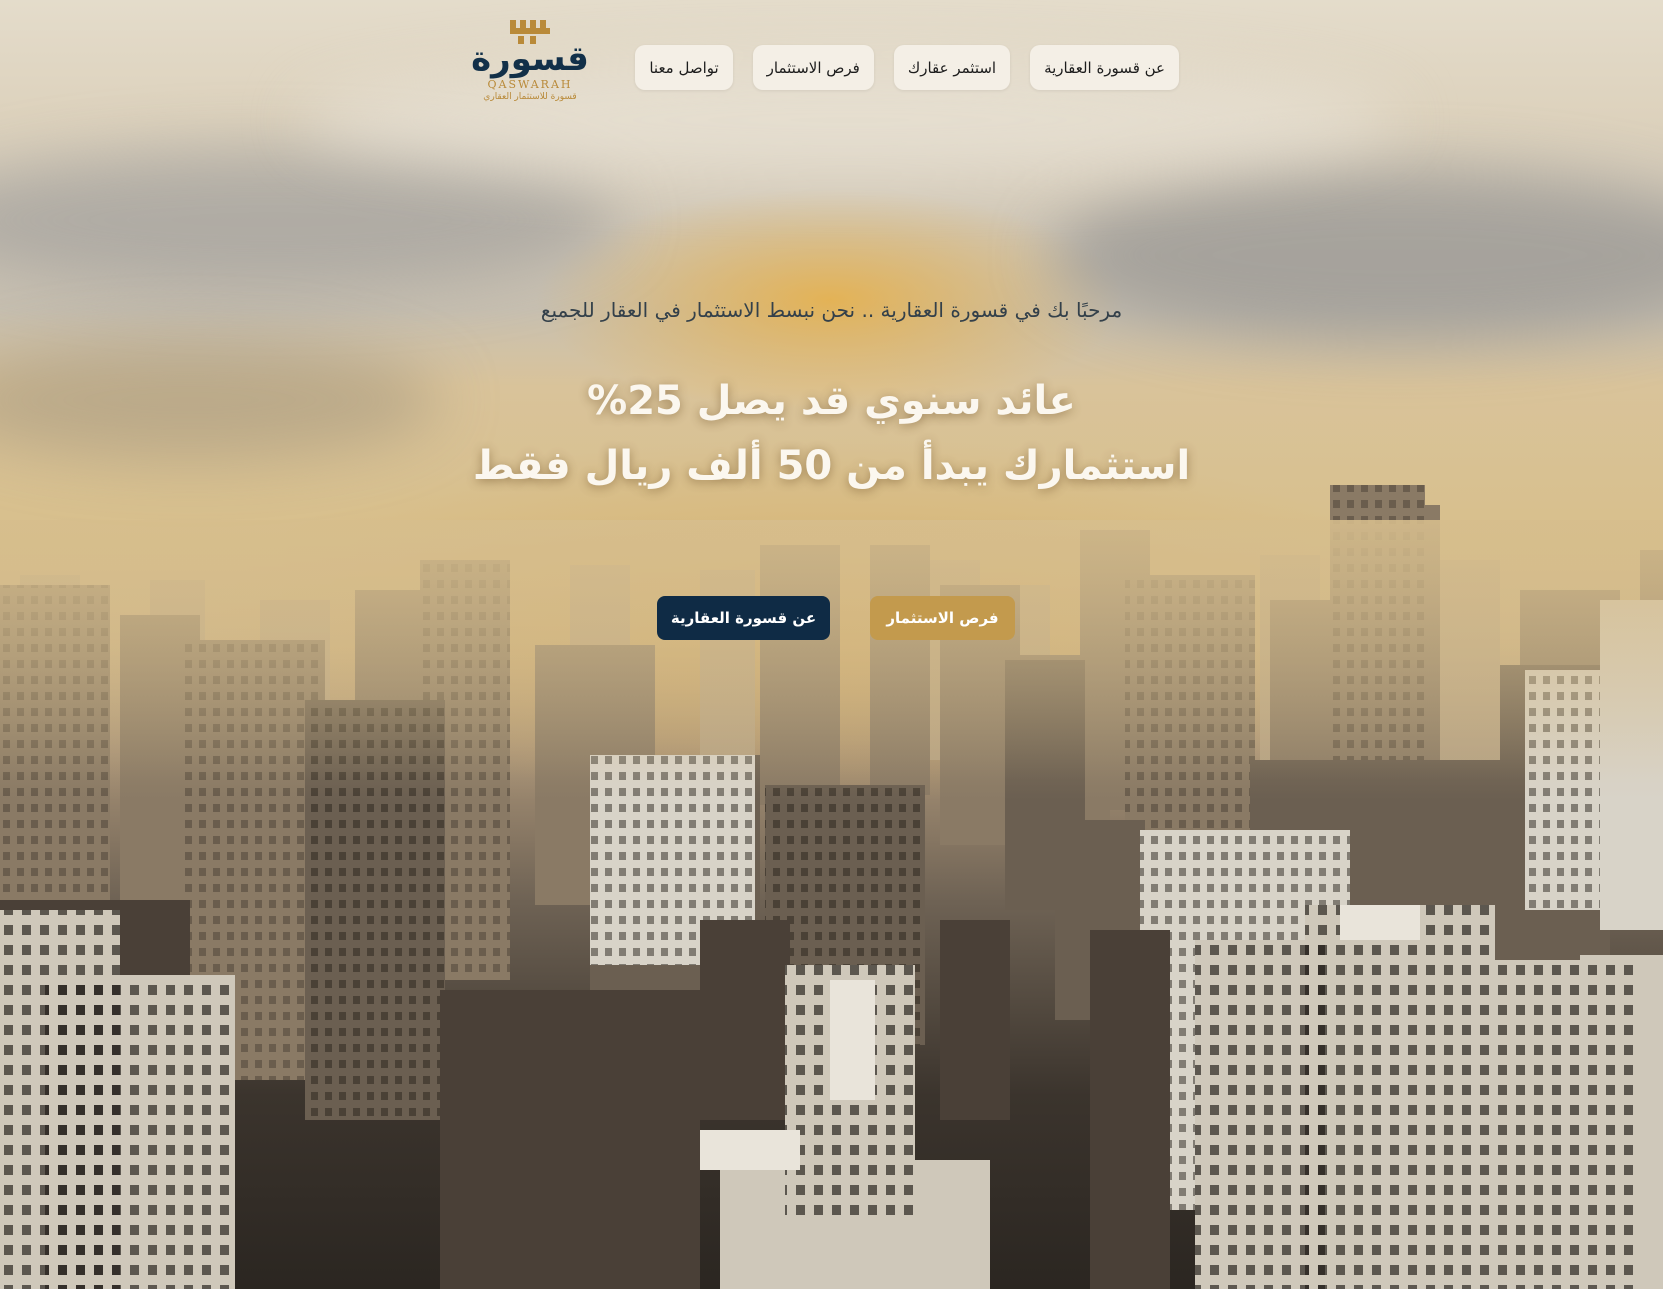  Describe the element at coordinates (530, 84) in the screenshot. I see `logo-wordmark-en: QASWARAH` at that location.